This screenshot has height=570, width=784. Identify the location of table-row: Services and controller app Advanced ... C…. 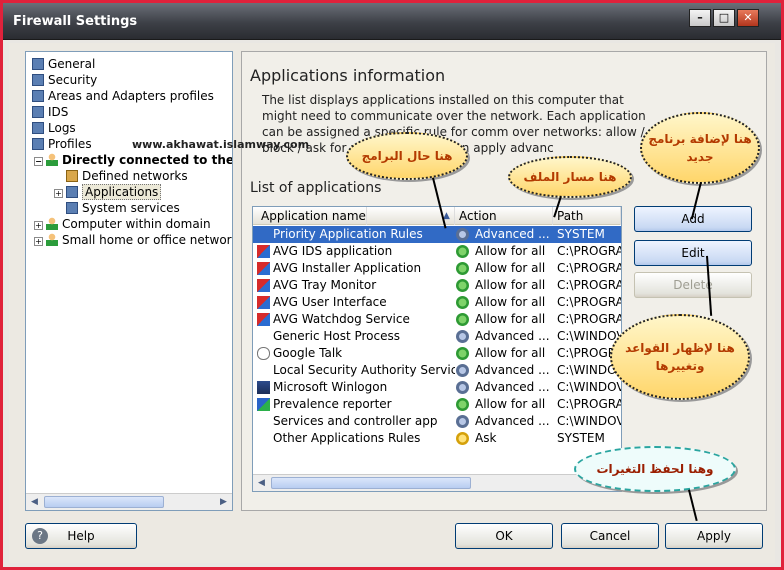
(437, 421).